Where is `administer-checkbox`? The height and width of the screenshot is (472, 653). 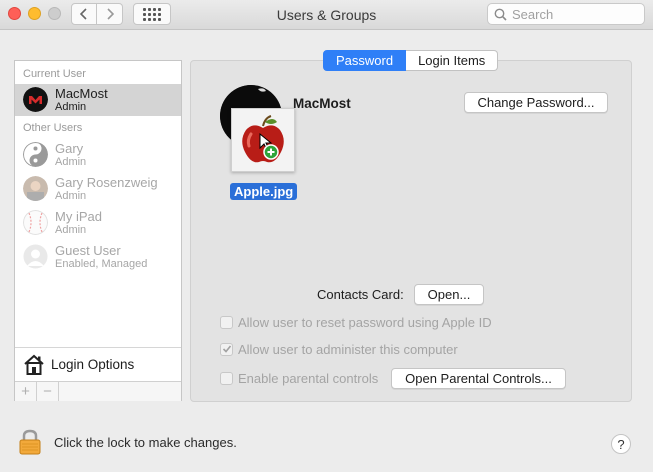
administer-checkbox is located at coordinates (226, 349).